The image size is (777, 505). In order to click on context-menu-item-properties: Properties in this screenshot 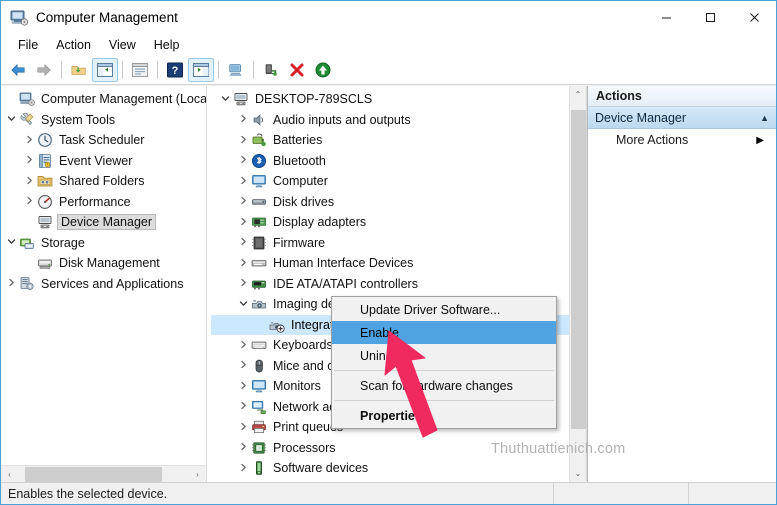, I will do `click(444, 415)`.